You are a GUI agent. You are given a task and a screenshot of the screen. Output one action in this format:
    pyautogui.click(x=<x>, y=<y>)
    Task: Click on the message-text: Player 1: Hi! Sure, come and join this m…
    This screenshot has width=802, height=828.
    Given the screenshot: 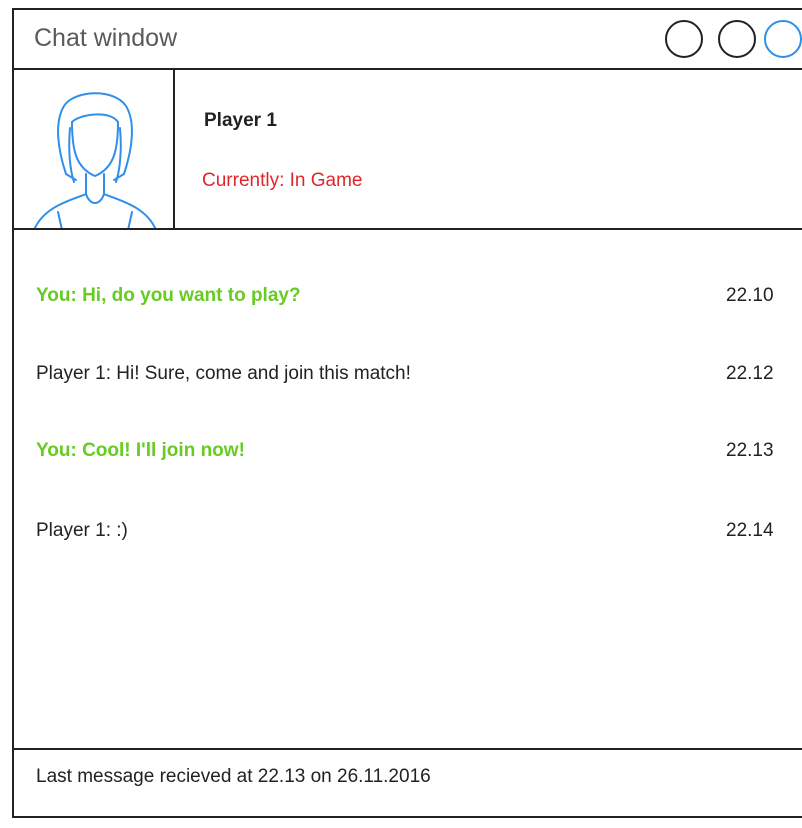 What is the action you would take?
    pyautogui.click(x=223, y=373)
    